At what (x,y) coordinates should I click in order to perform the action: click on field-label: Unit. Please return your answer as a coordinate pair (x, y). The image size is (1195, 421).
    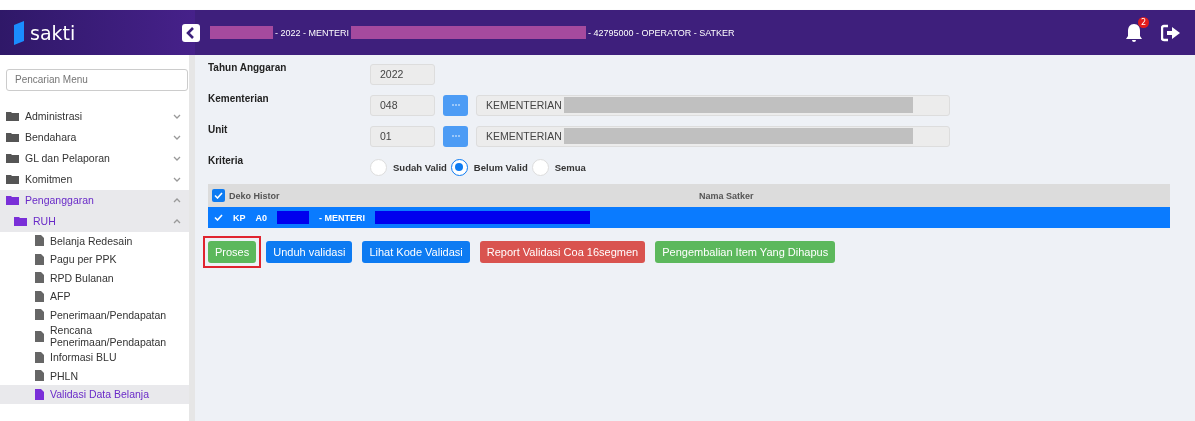
    Looking at the image, I should click on (218, 129).